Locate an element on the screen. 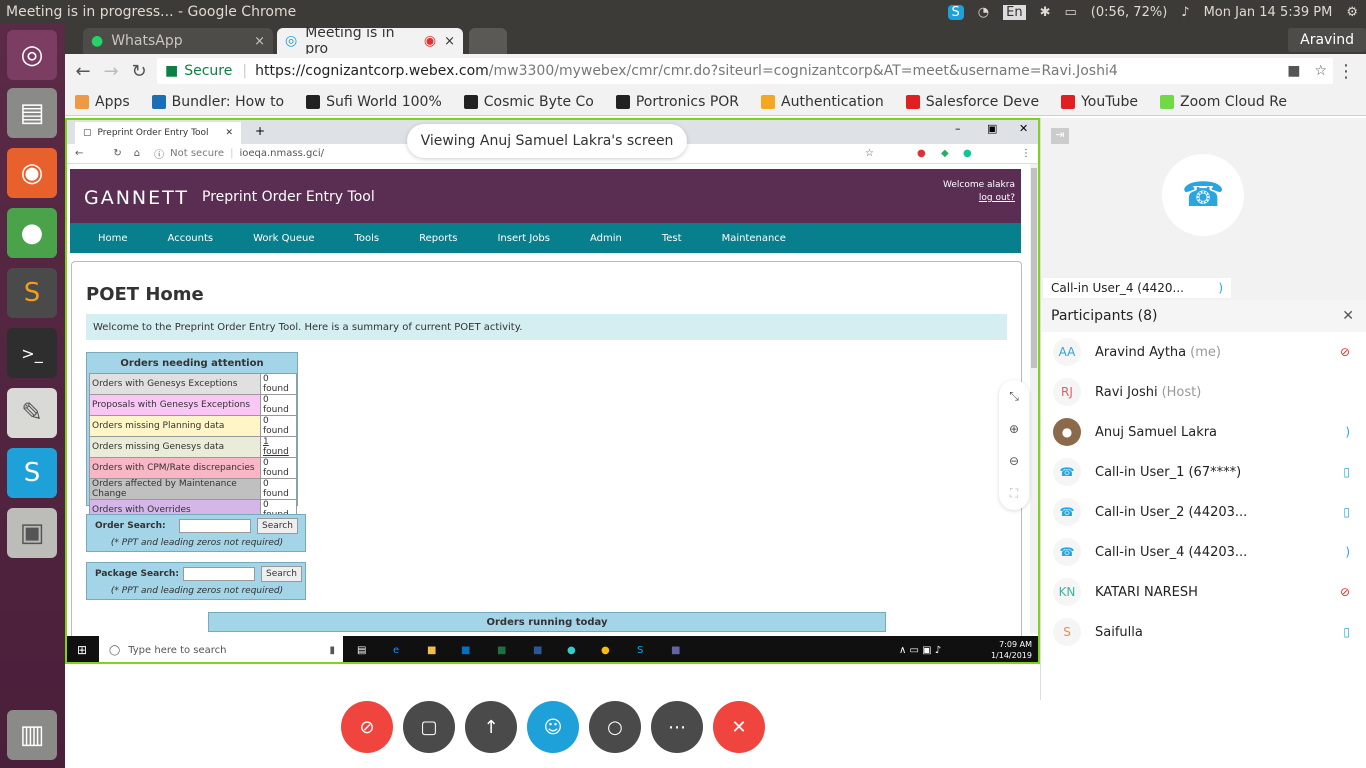  tab-meeting: ◎ Meeting is in pro ◉ × is located at coordinates (370, 41).